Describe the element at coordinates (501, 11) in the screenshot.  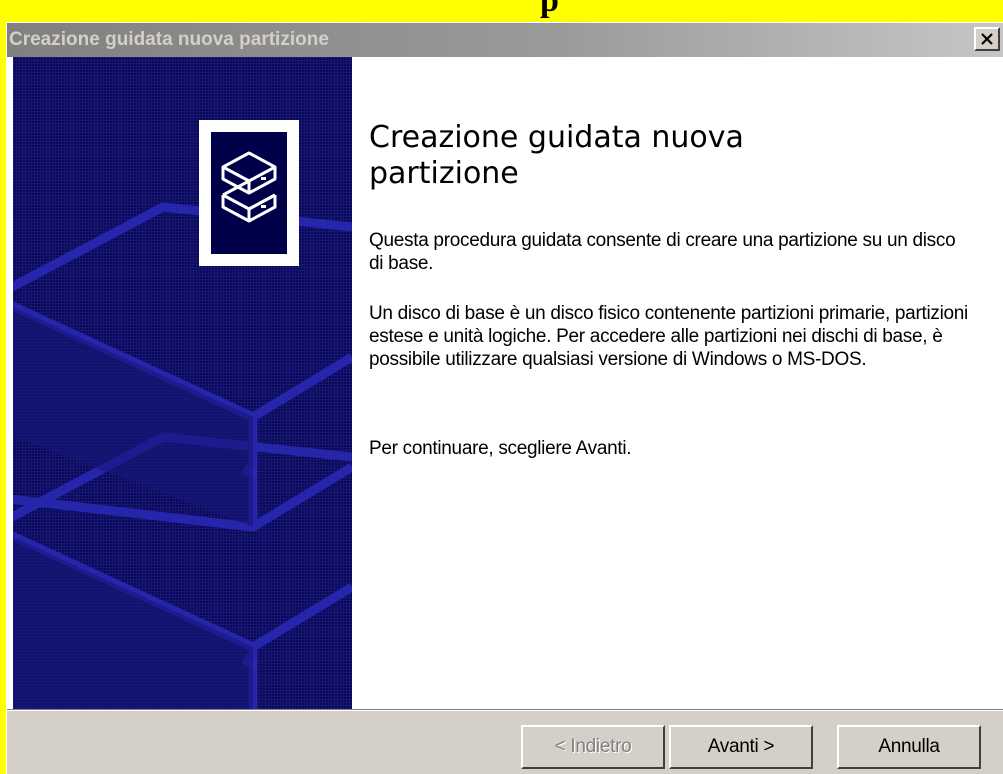
I see `top-highlight-strip: p` at that location.